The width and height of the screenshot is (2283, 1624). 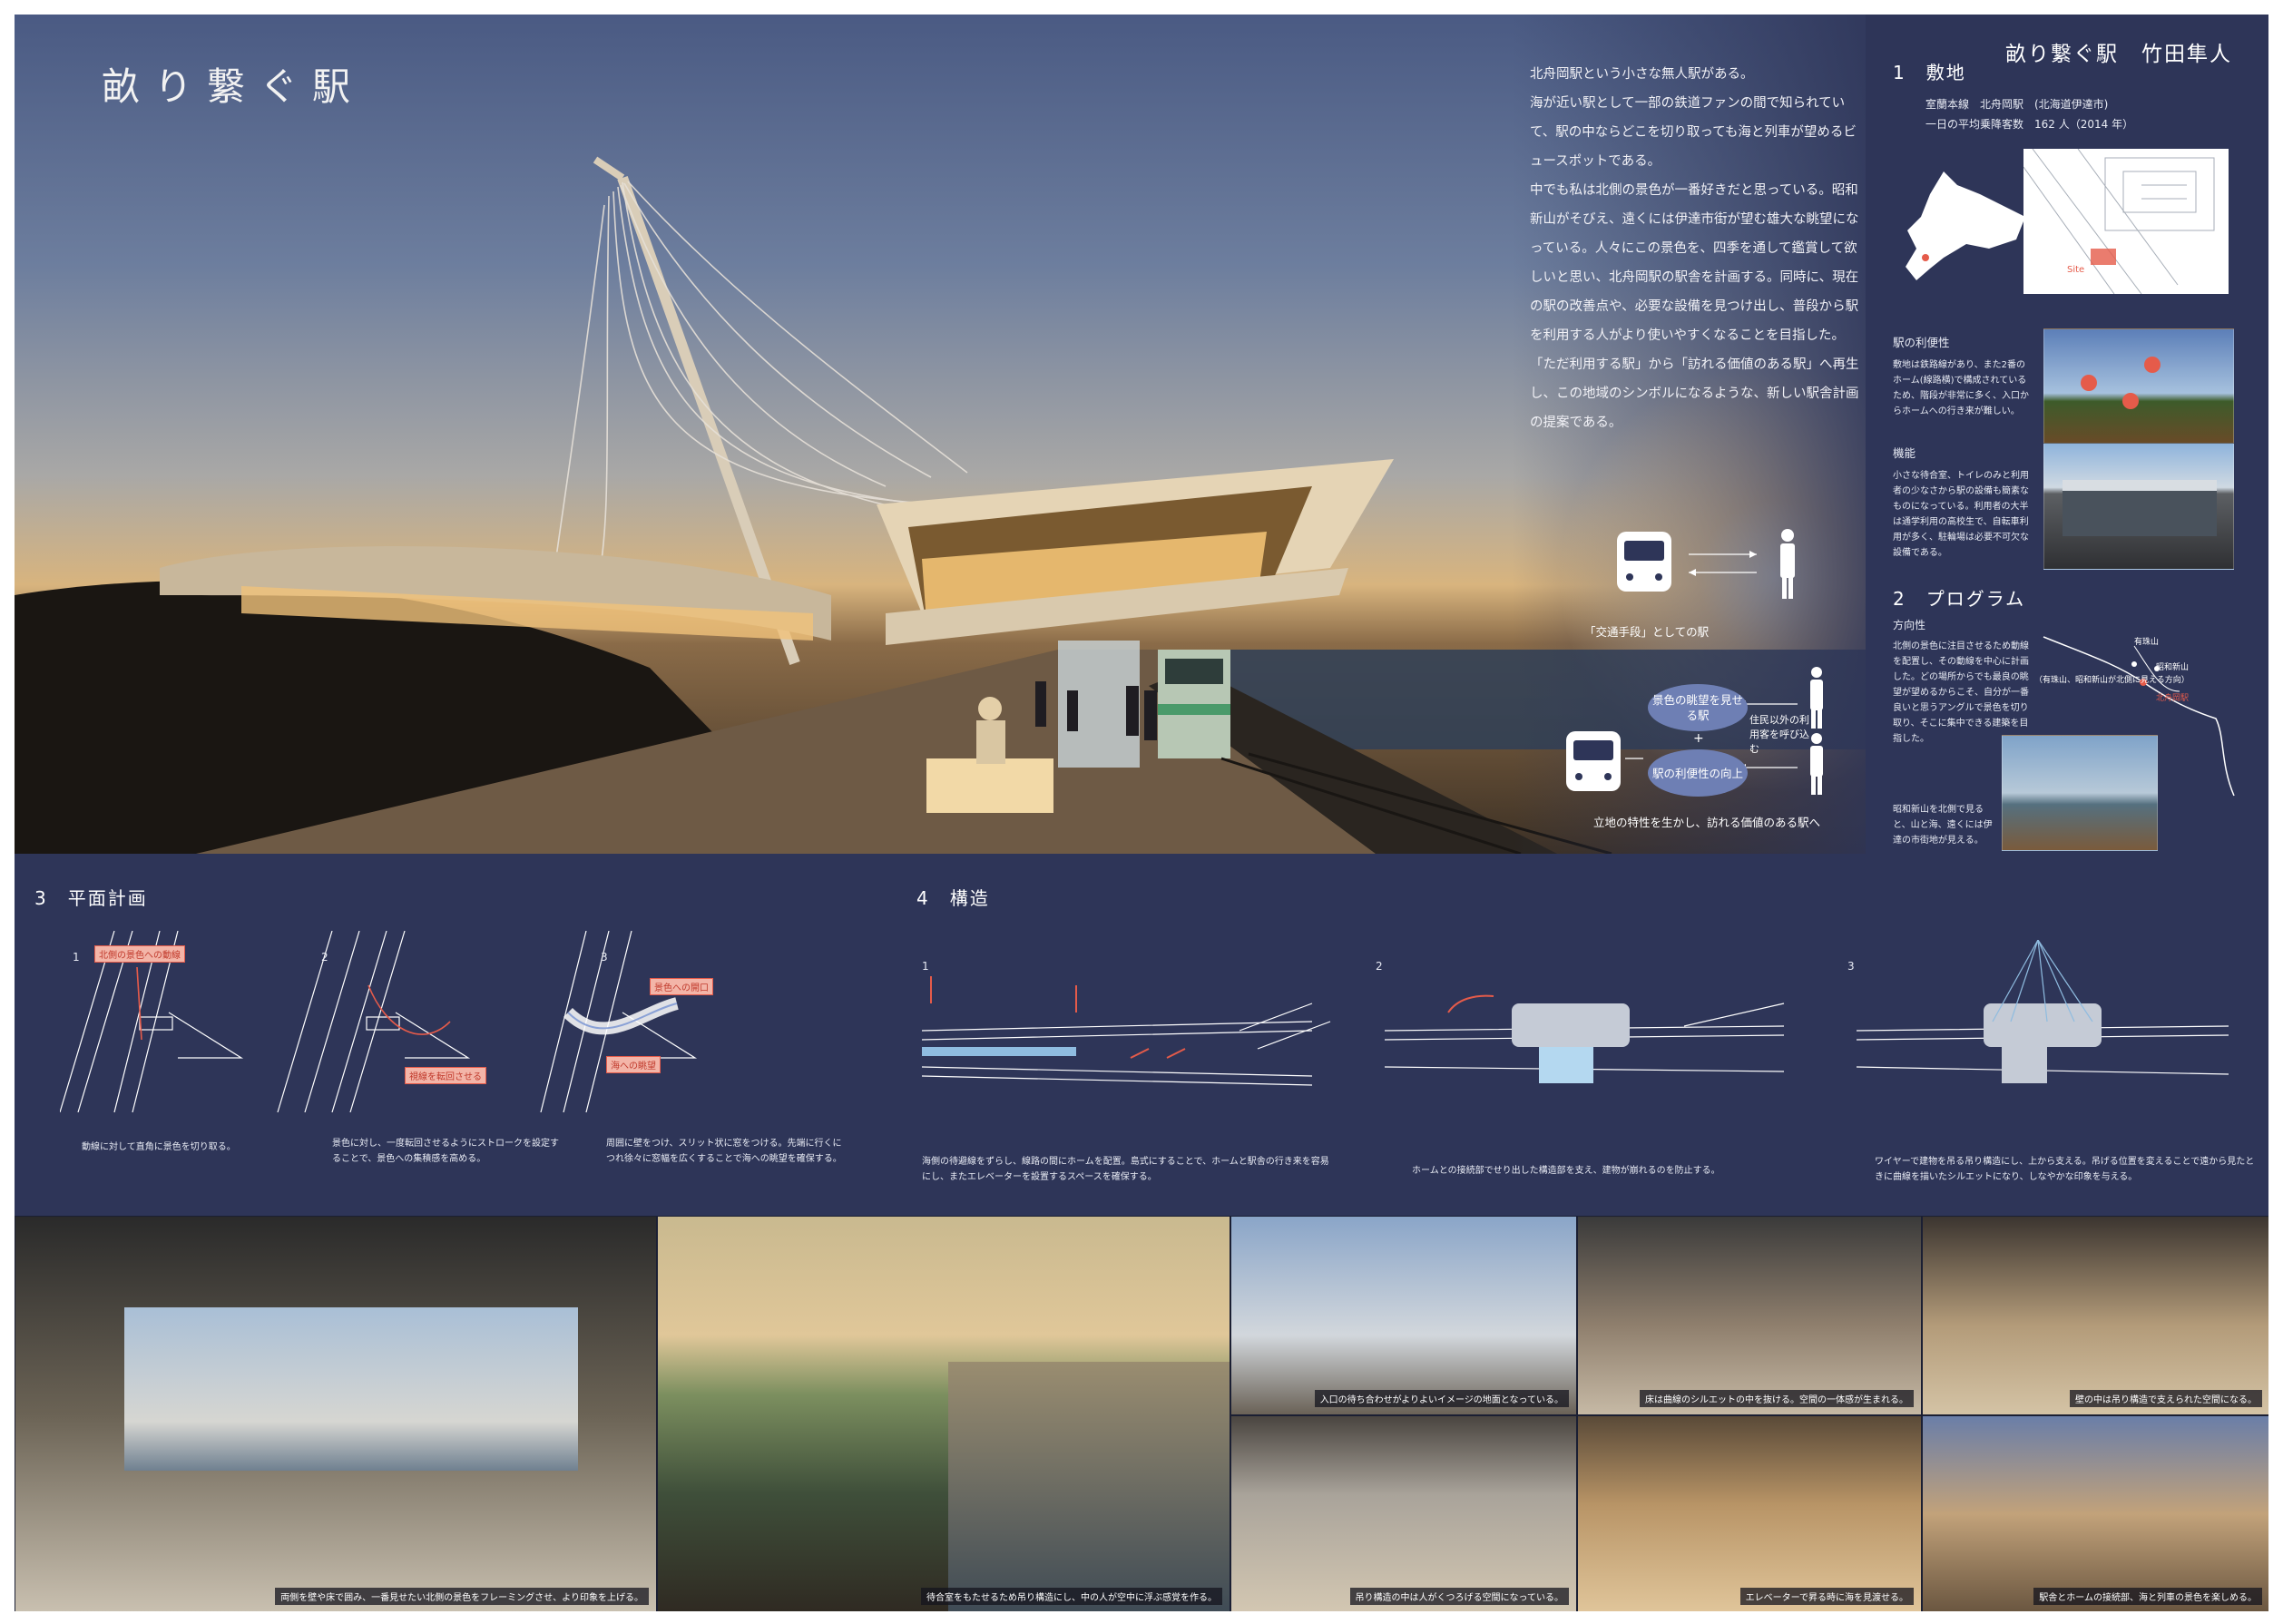 What do you see at coordinates (1749, 1315) in the screenshot?
I see `render-corridor: 床は曲線のシルエットの中を抜ける。空間の一体感が生まれる。` at bounding box center [1749, 1315].